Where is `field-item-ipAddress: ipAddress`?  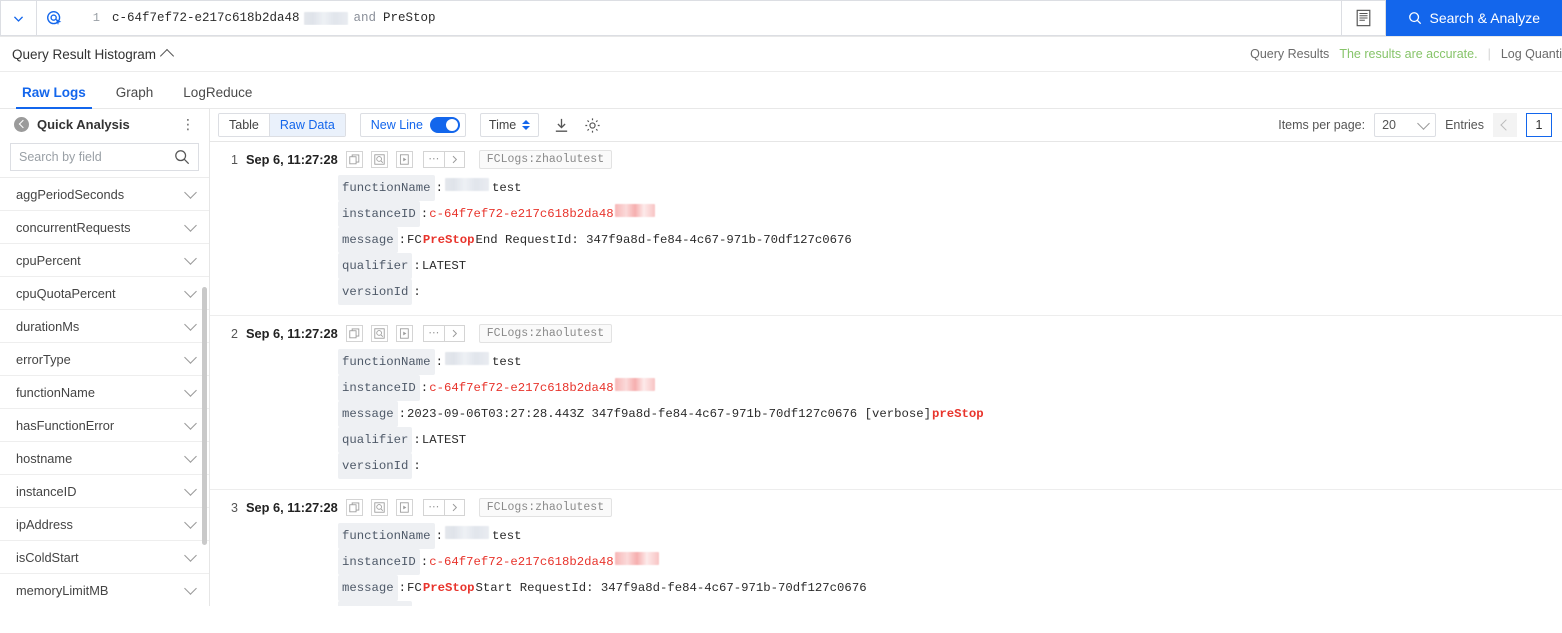 field-item-ipAddress: ipAddress is located at coordinates (104, 524).